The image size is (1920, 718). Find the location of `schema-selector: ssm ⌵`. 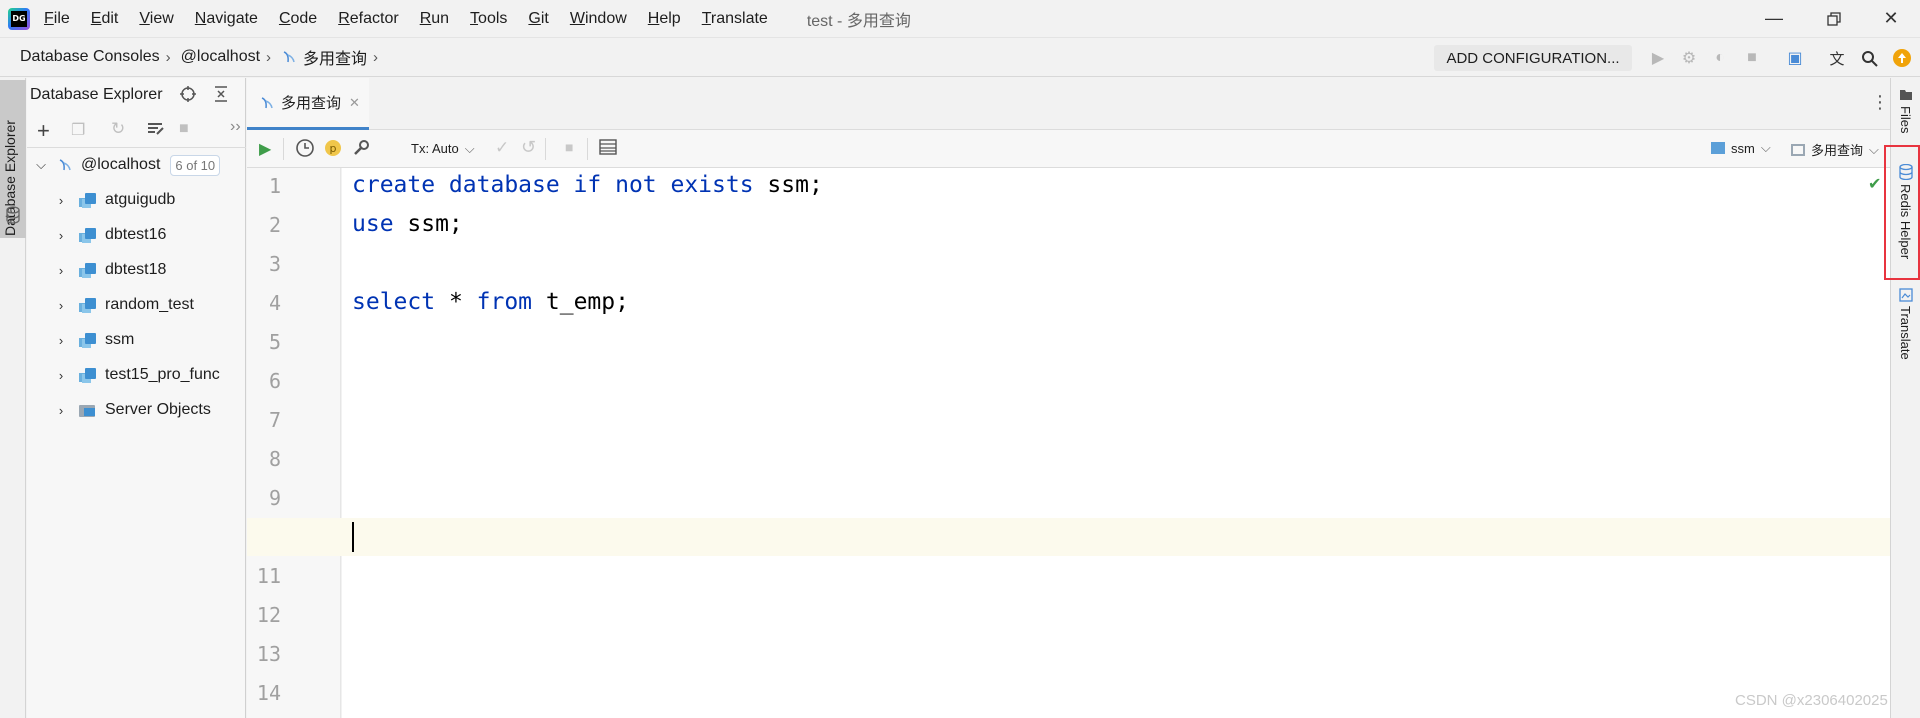

schema-selector: ssm ⌵ is located at coordinates (1741, 148).